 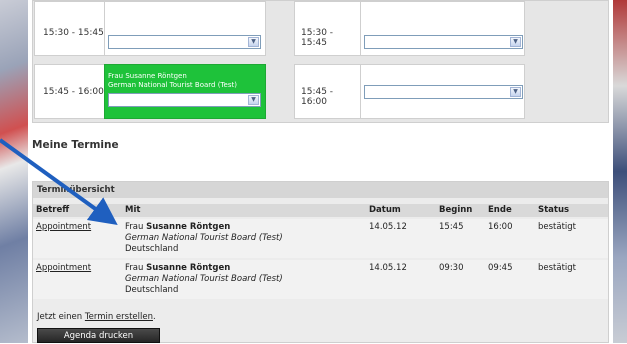 What do you see at coordinates (500, 210) in the screenshot?
I see `col-end: Ende` at bounding box center [500, 210].